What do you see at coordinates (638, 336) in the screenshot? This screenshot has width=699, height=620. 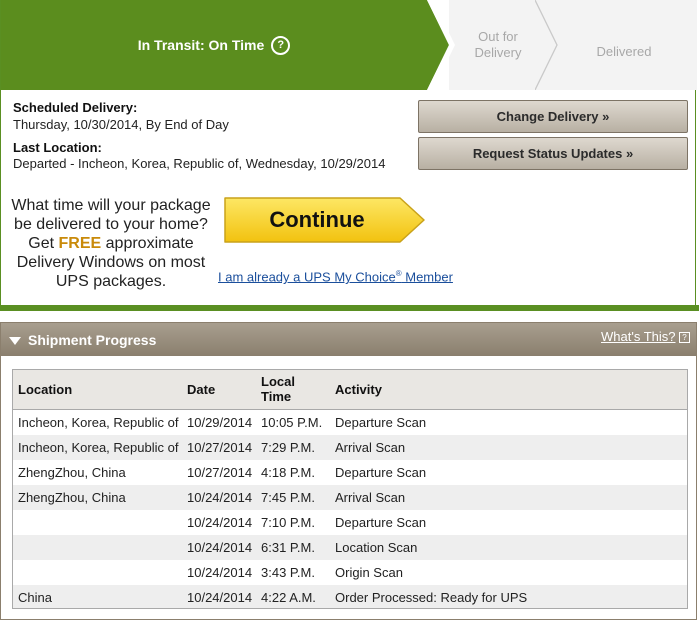 I see `whats-this-link: What's This?` at bounding box center [638, 336].